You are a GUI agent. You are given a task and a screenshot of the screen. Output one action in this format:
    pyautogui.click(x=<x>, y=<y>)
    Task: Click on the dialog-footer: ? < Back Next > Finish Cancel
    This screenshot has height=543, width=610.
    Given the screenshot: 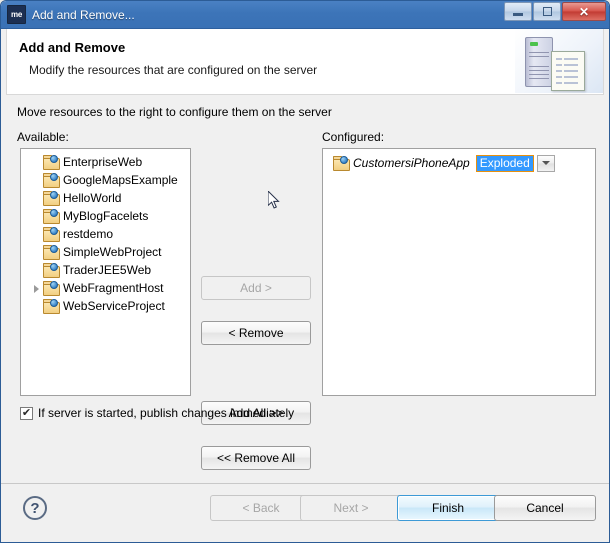 What is the action you would take?
    pyautogui.click(x=305, y=512)
    